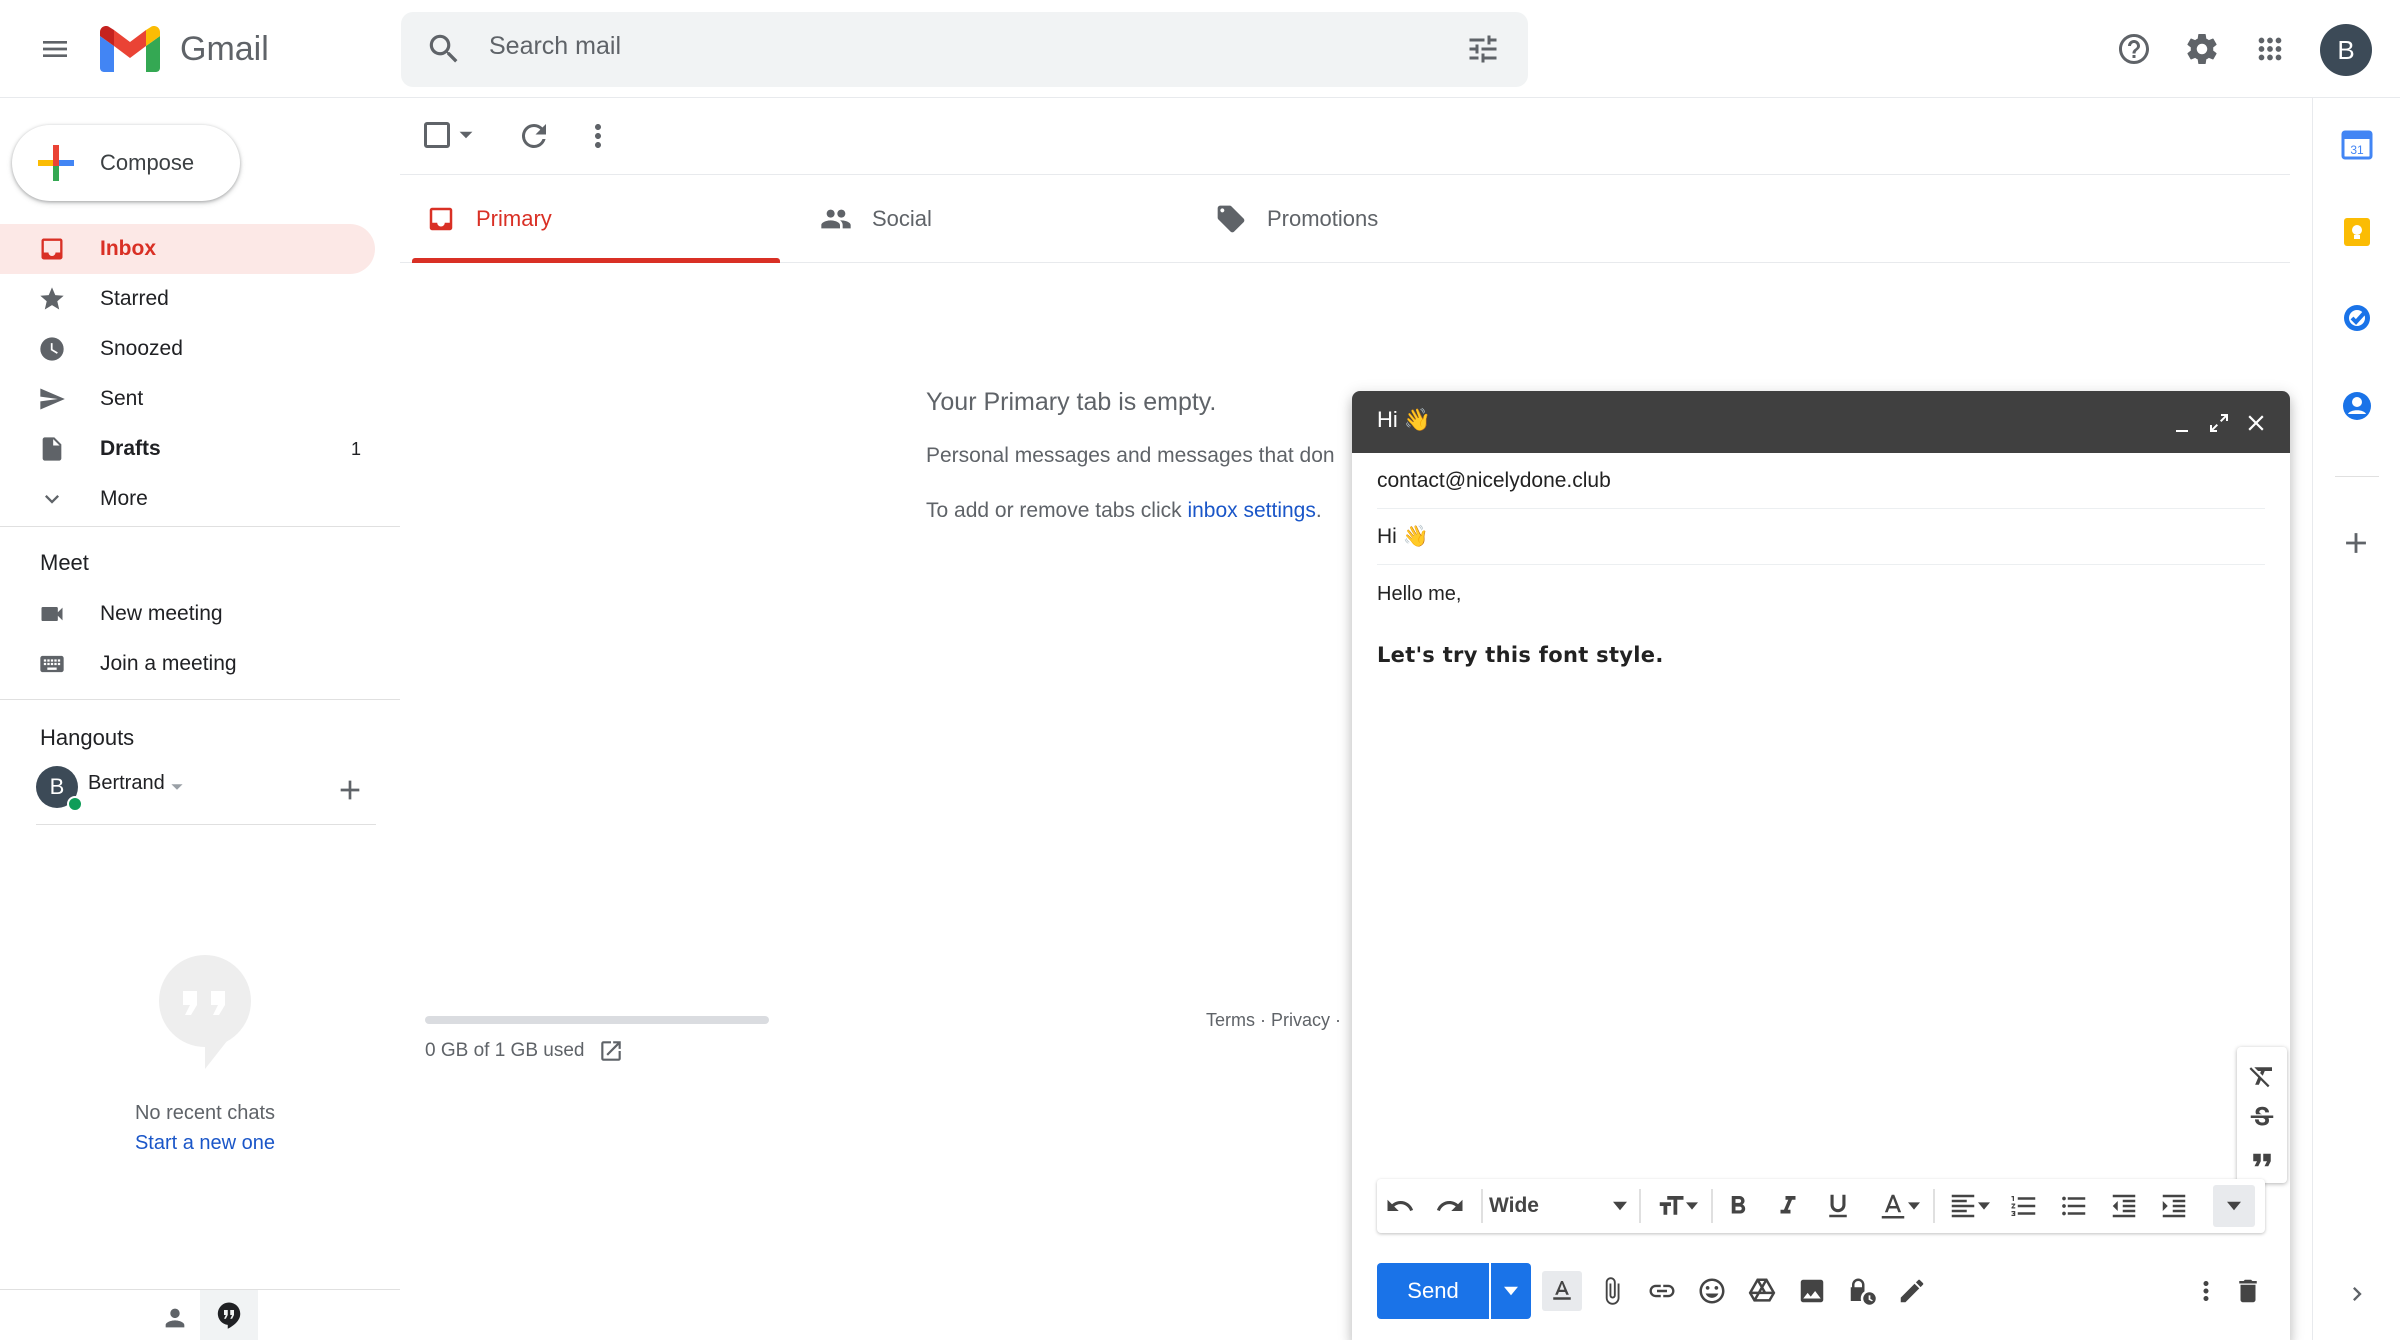 Image resolution: width=2400 pixels, height=1340 pixels. What do you see at coordinates (1788, 1206) in the screenshot?
I see `italic-button` at bounding box center [1788, 1206].